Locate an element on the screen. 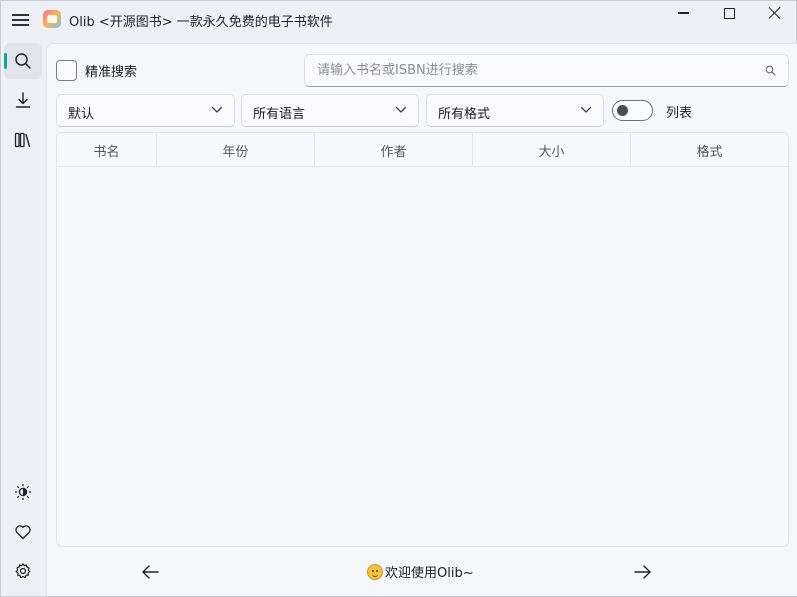 The height and width of the screenshot is (597, 797). download-icon is located at coordinates (23, 100).